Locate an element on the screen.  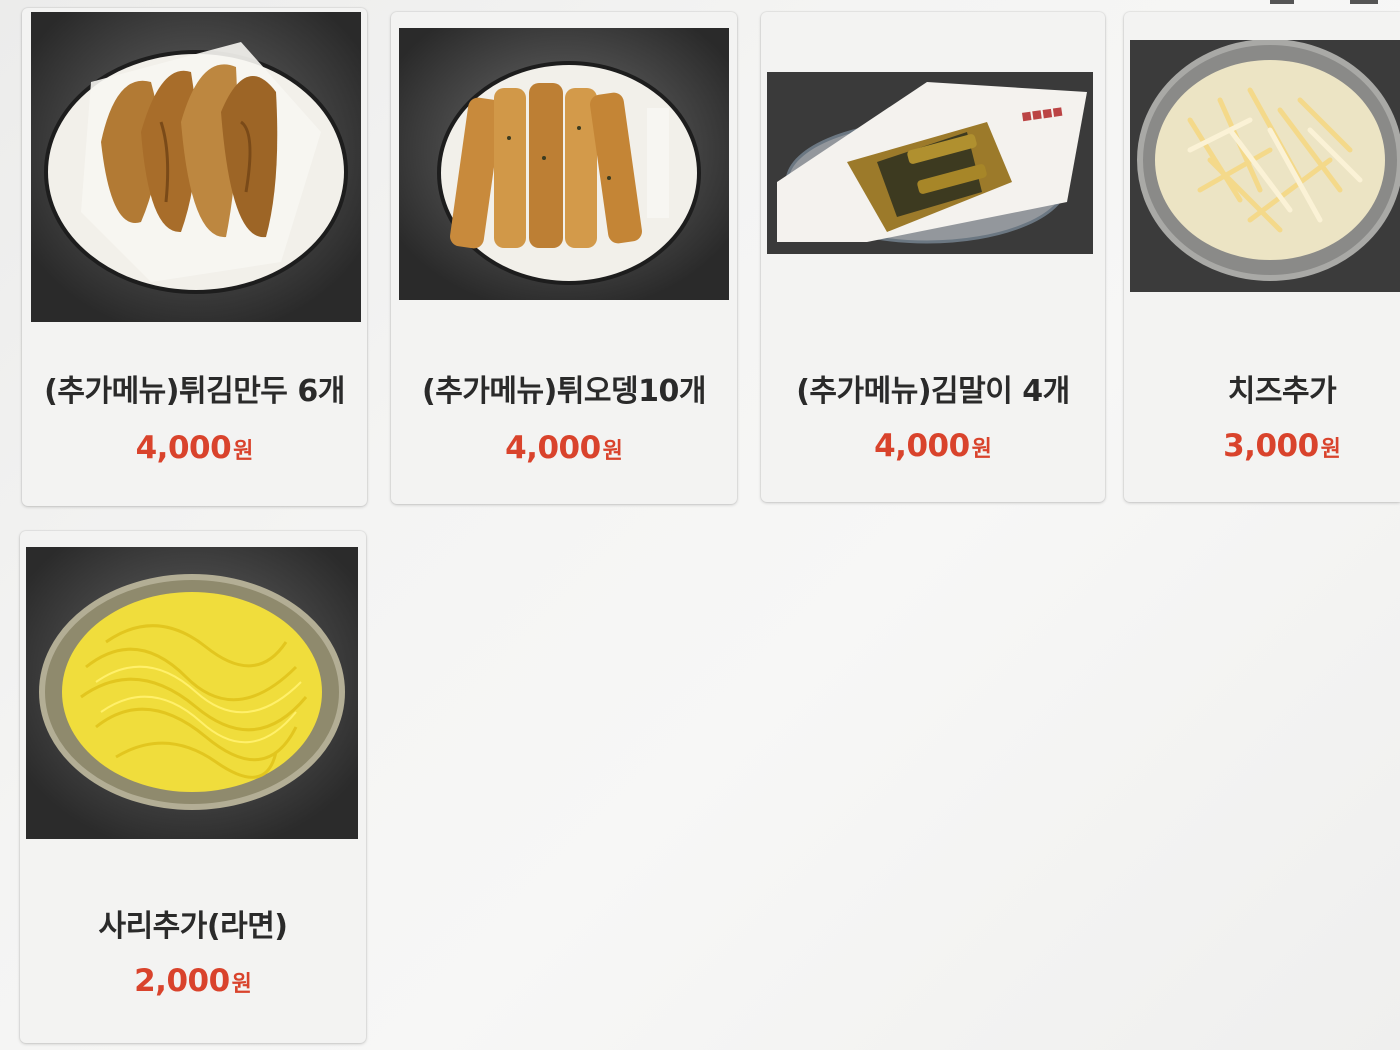
price-amount: 3,000 is located at coordinates (1271, 446).